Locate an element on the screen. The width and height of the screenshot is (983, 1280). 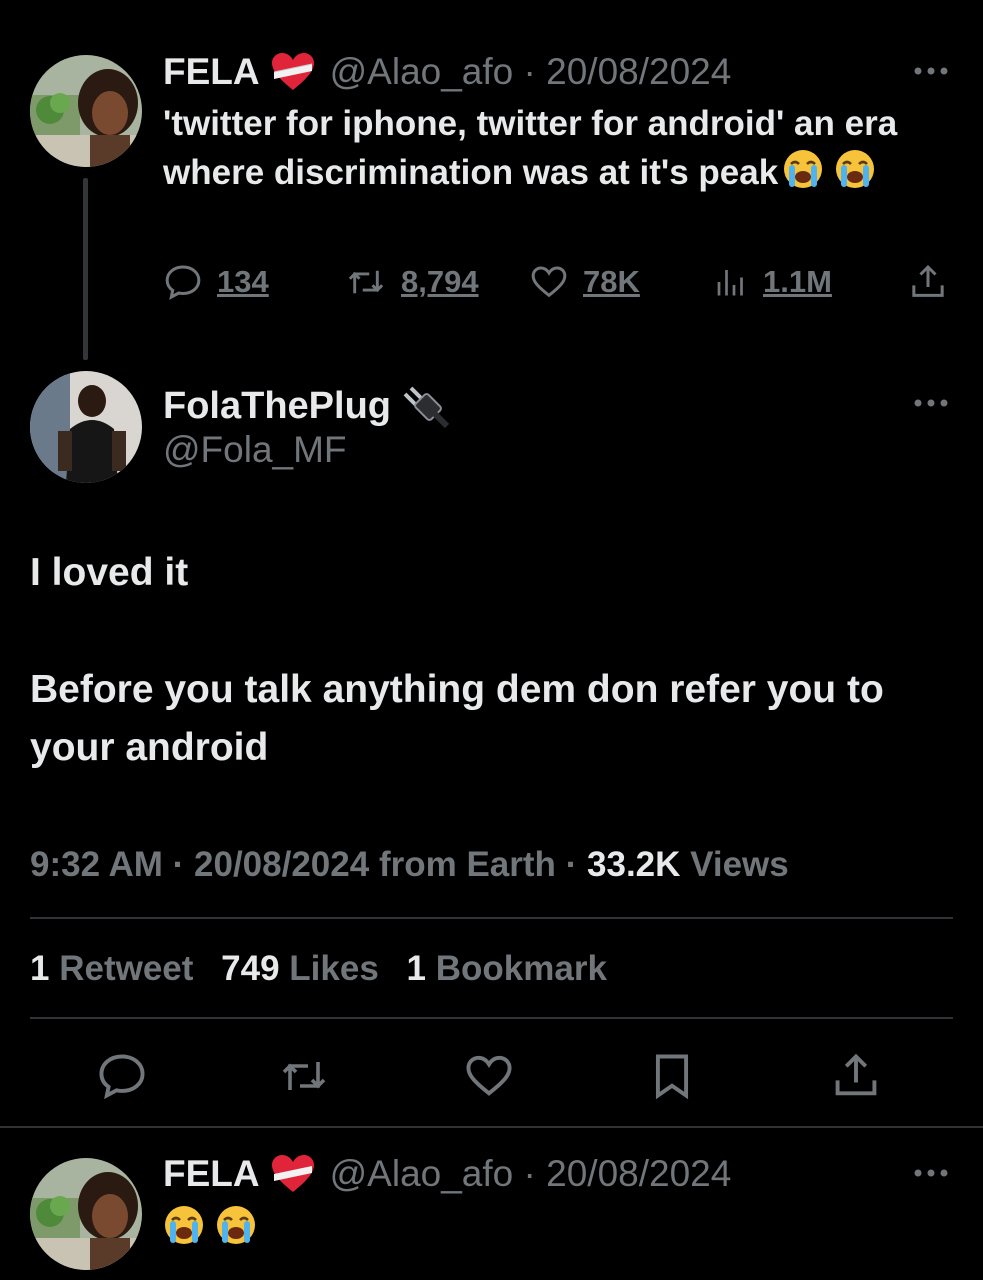
retweet-stat-label: Retweet is located at coordinates (126, 968).